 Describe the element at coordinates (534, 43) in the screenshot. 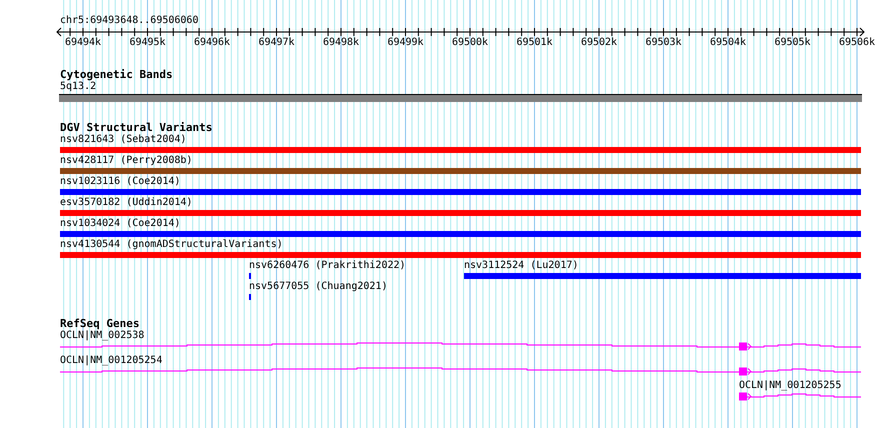

I see `ruler-tick-label: 69501k` at that location.